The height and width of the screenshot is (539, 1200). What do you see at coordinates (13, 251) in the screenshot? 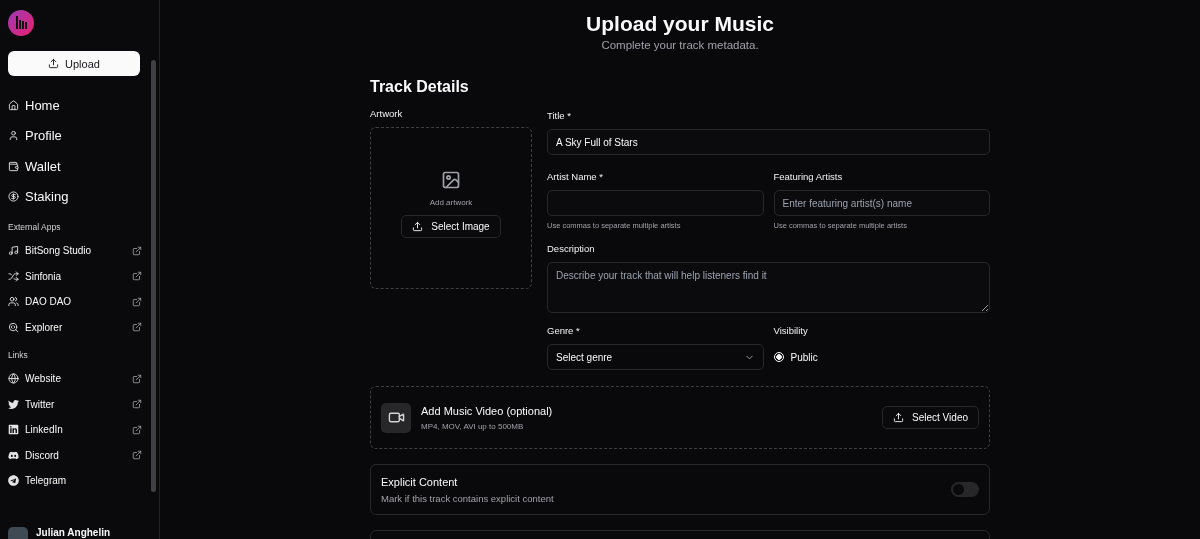
I see `music-note-icon` at bounding box center [13, 251].